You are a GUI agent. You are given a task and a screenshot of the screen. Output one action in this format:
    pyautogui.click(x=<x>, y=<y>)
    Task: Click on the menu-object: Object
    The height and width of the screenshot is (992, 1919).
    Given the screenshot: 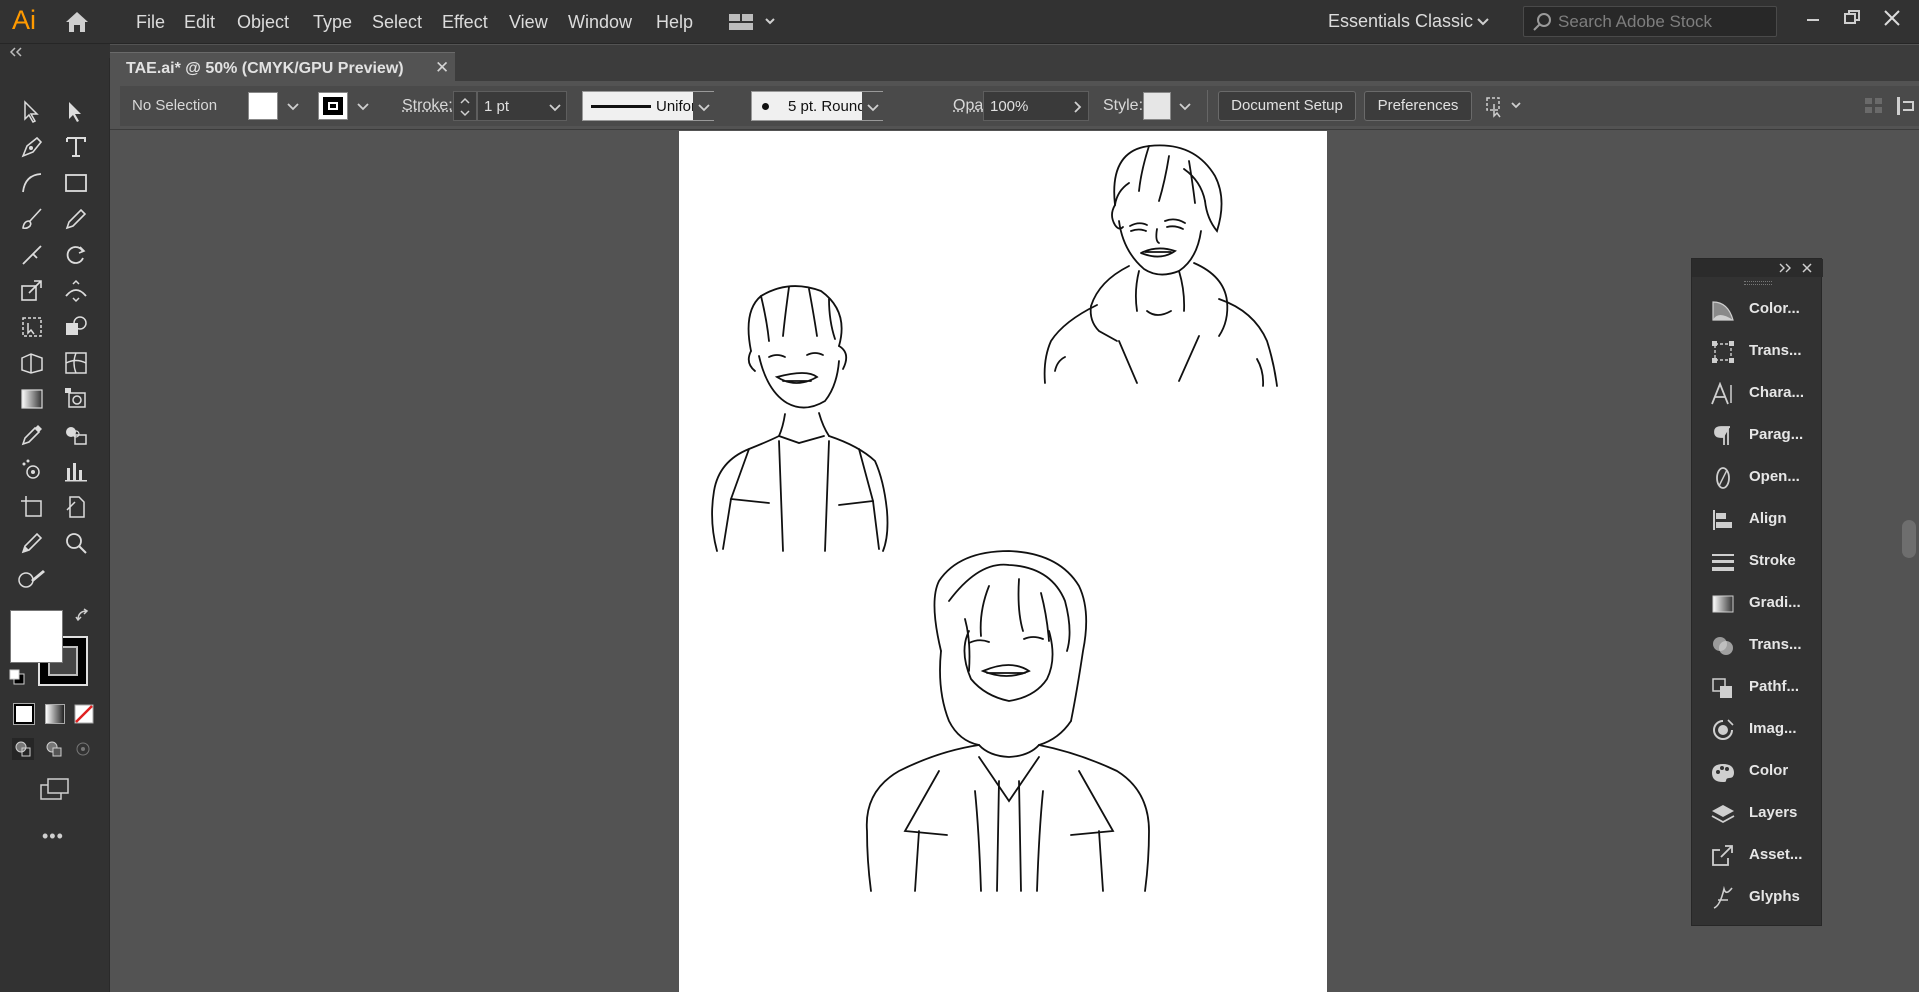 What is the action you would take?
    pyautogui.click(x=263, y=22)
    